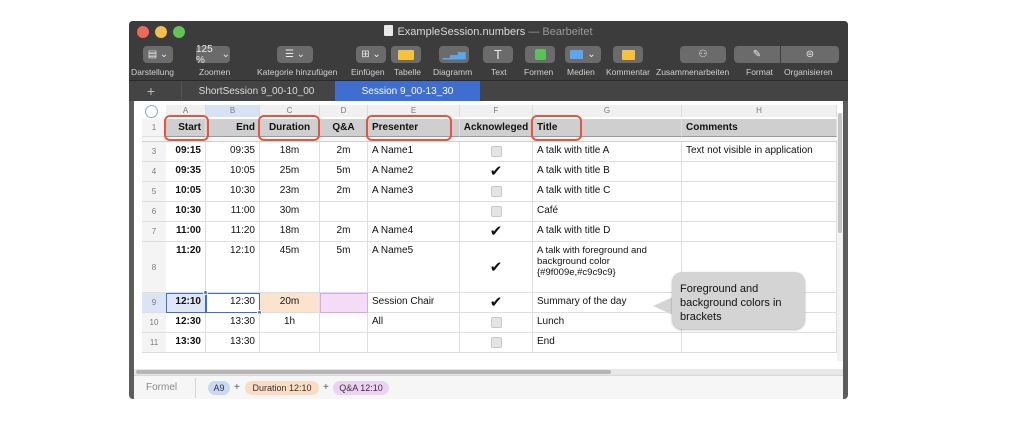  Describe the element at coordinates (186, 267) in the screenshot. I see `cell-start: 11:20` at that location.